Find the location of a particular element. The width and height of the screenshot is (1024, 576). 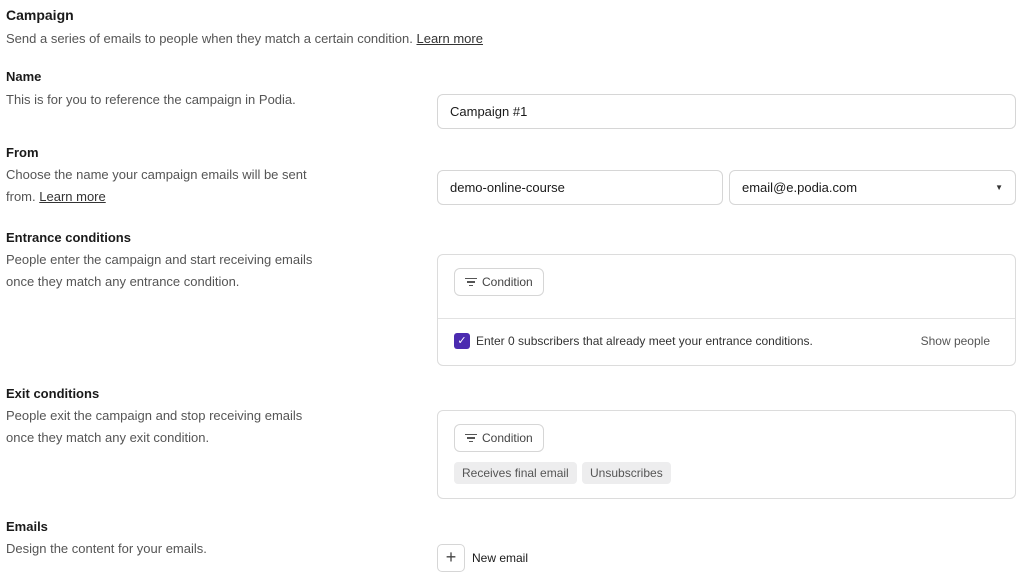

exit-title: Exit conditions is located at coordinates (53, 393).